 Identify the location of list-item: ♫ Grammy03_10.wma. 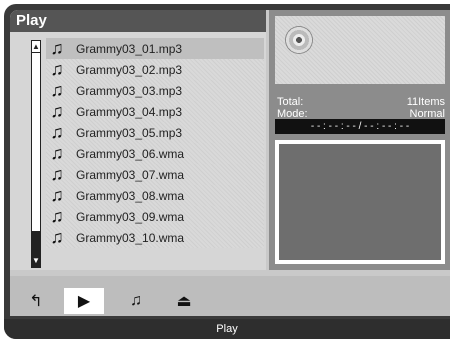
(155, 237).